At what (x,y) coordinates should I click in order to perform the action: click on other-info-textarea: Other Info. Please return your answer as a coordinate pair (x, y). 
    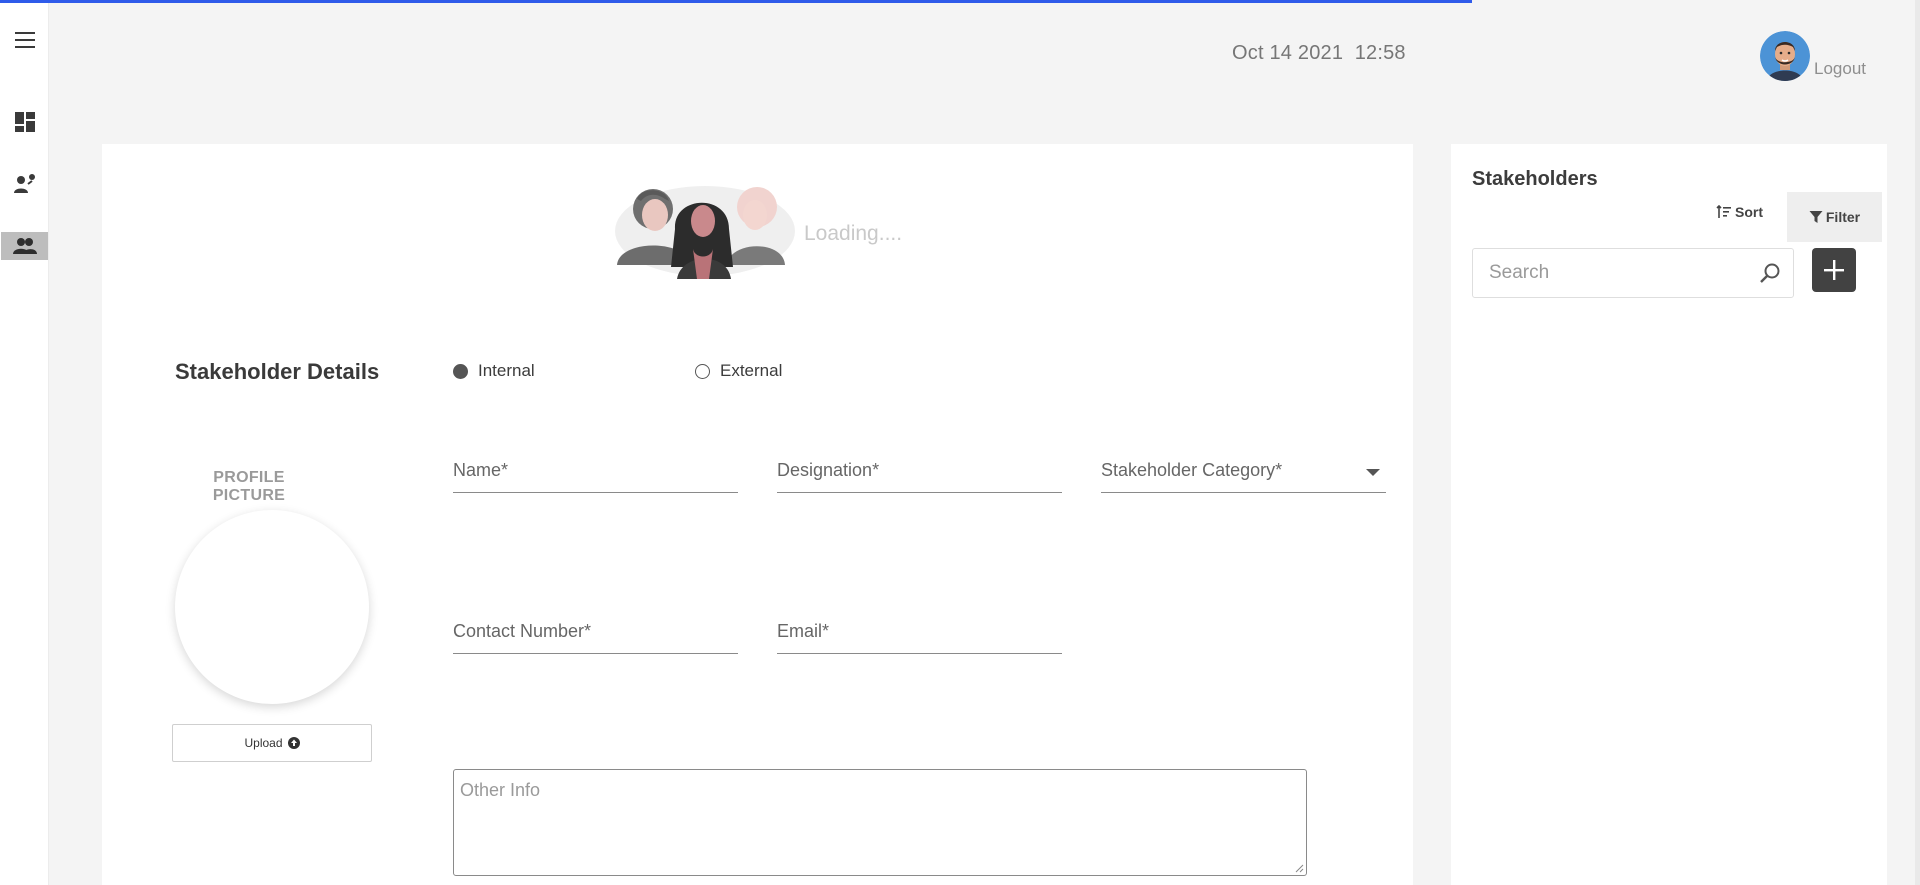
    Looking at the image, I should click on (880, 822).